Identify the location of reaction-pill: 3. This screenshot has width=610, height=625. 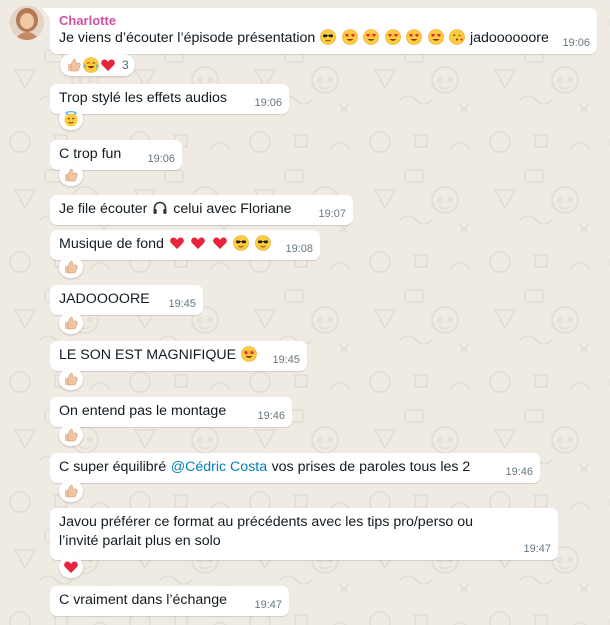
(97, 65).